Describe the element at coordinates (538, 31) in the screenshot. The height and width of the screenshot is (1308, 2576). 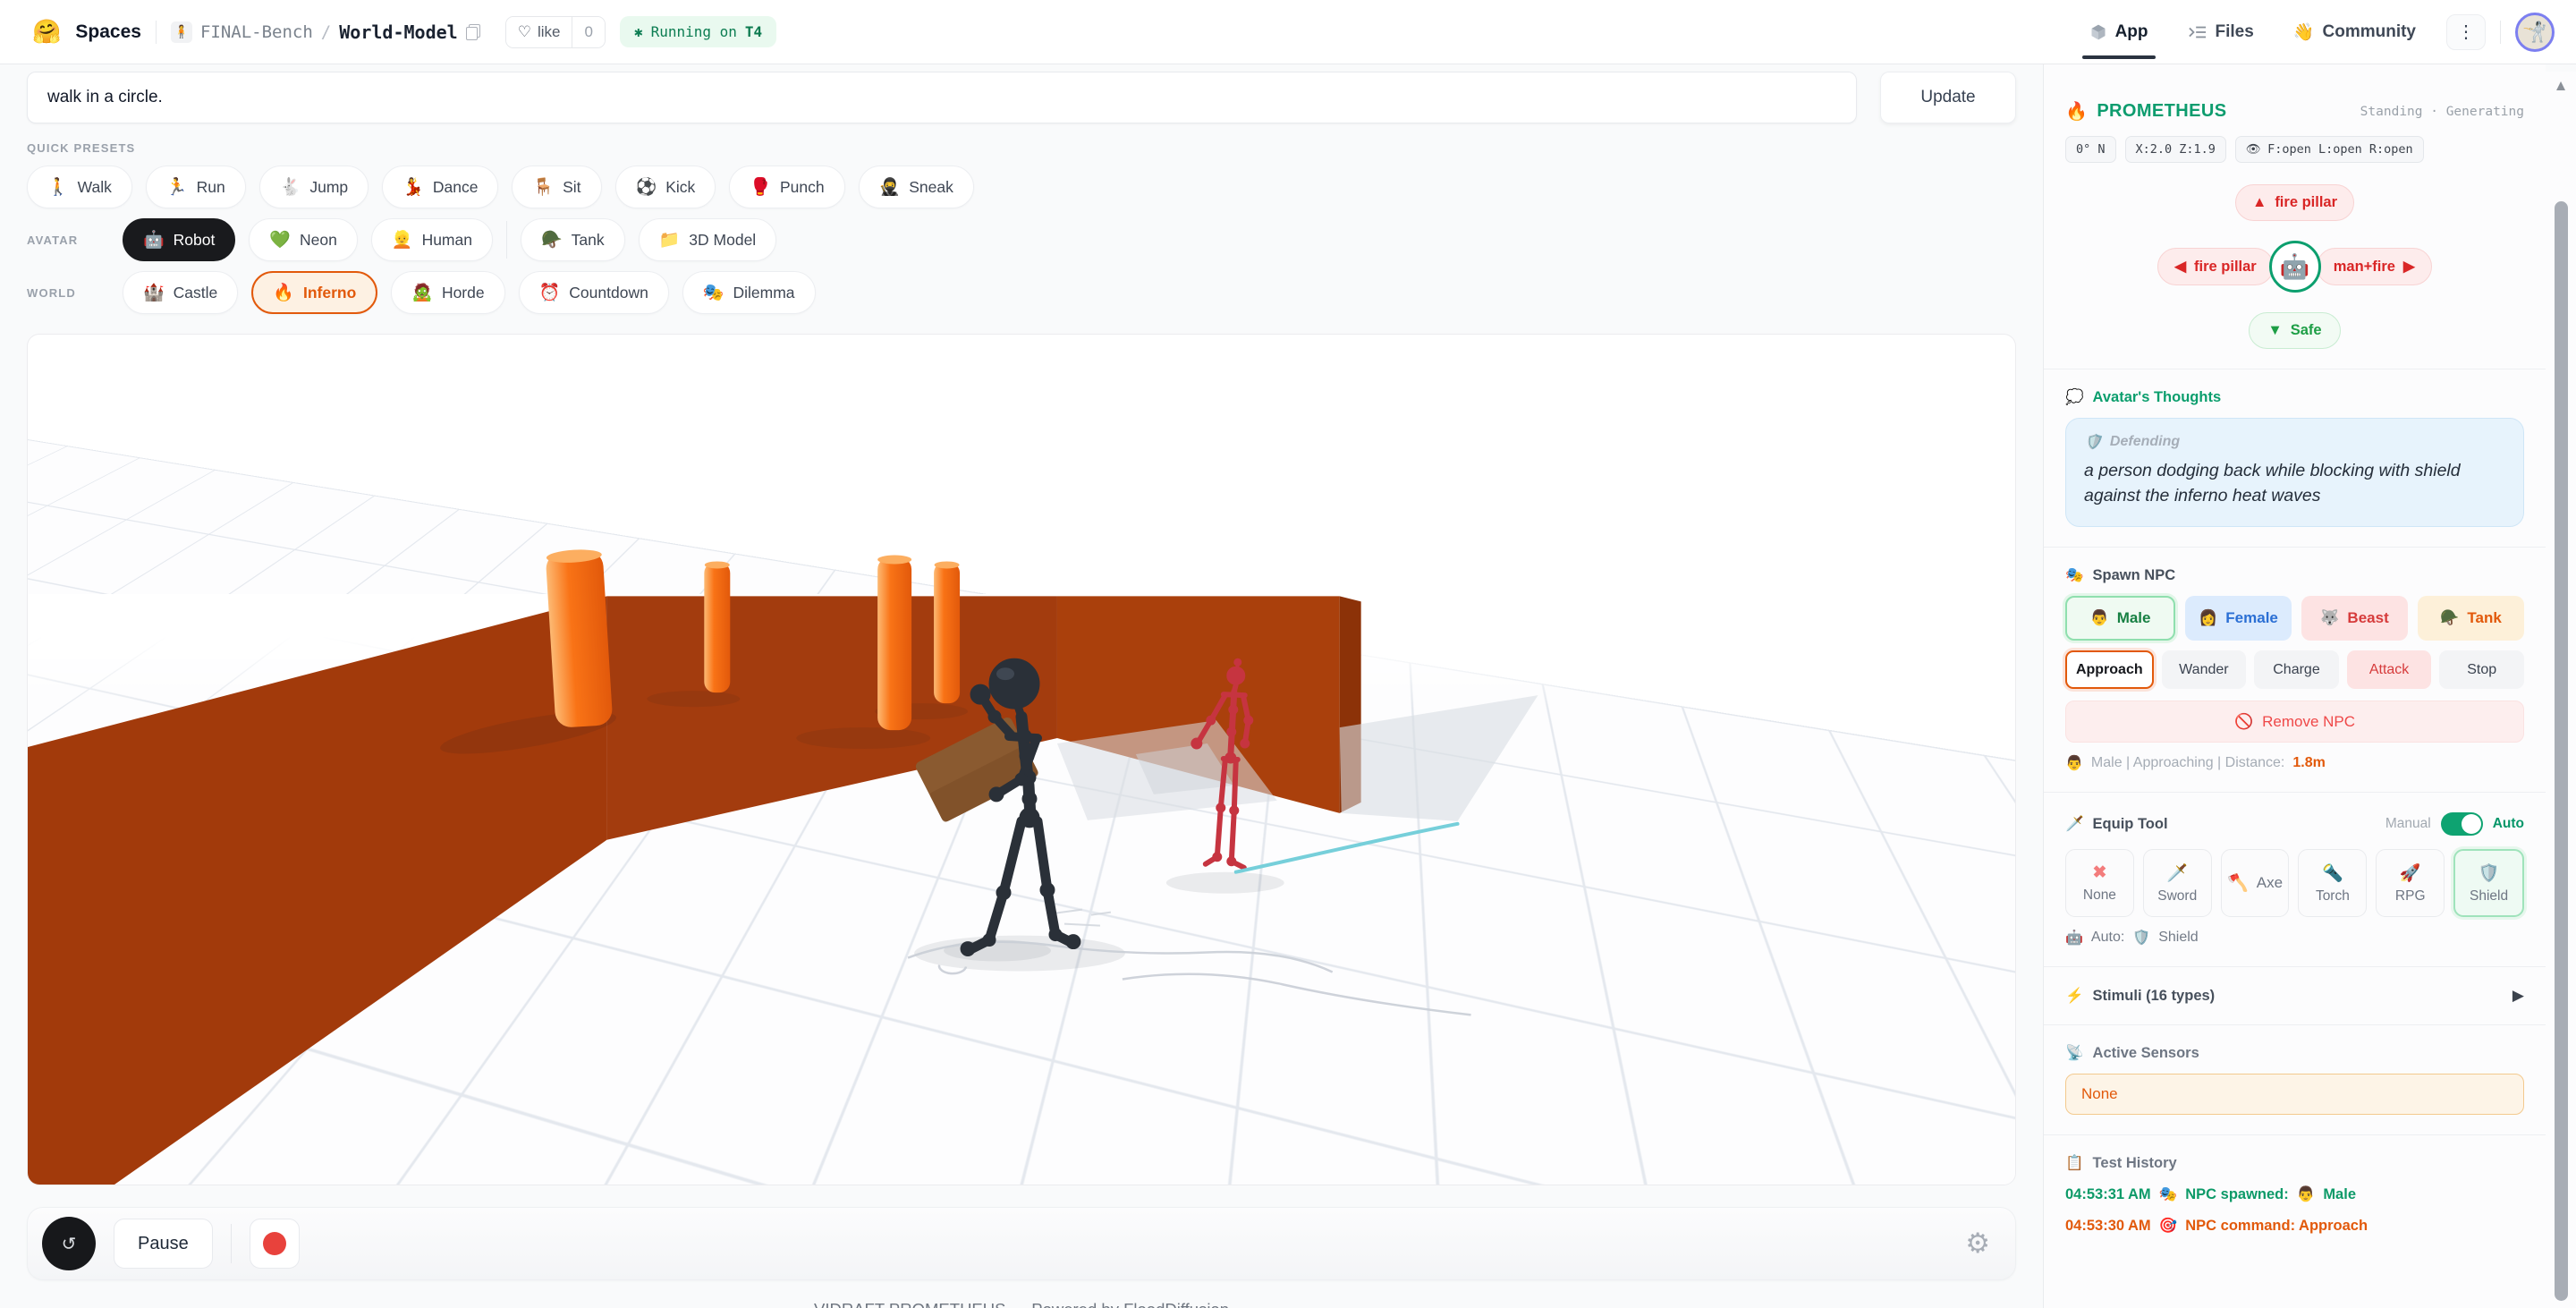
I see `like-button: ♡ like` at that location.